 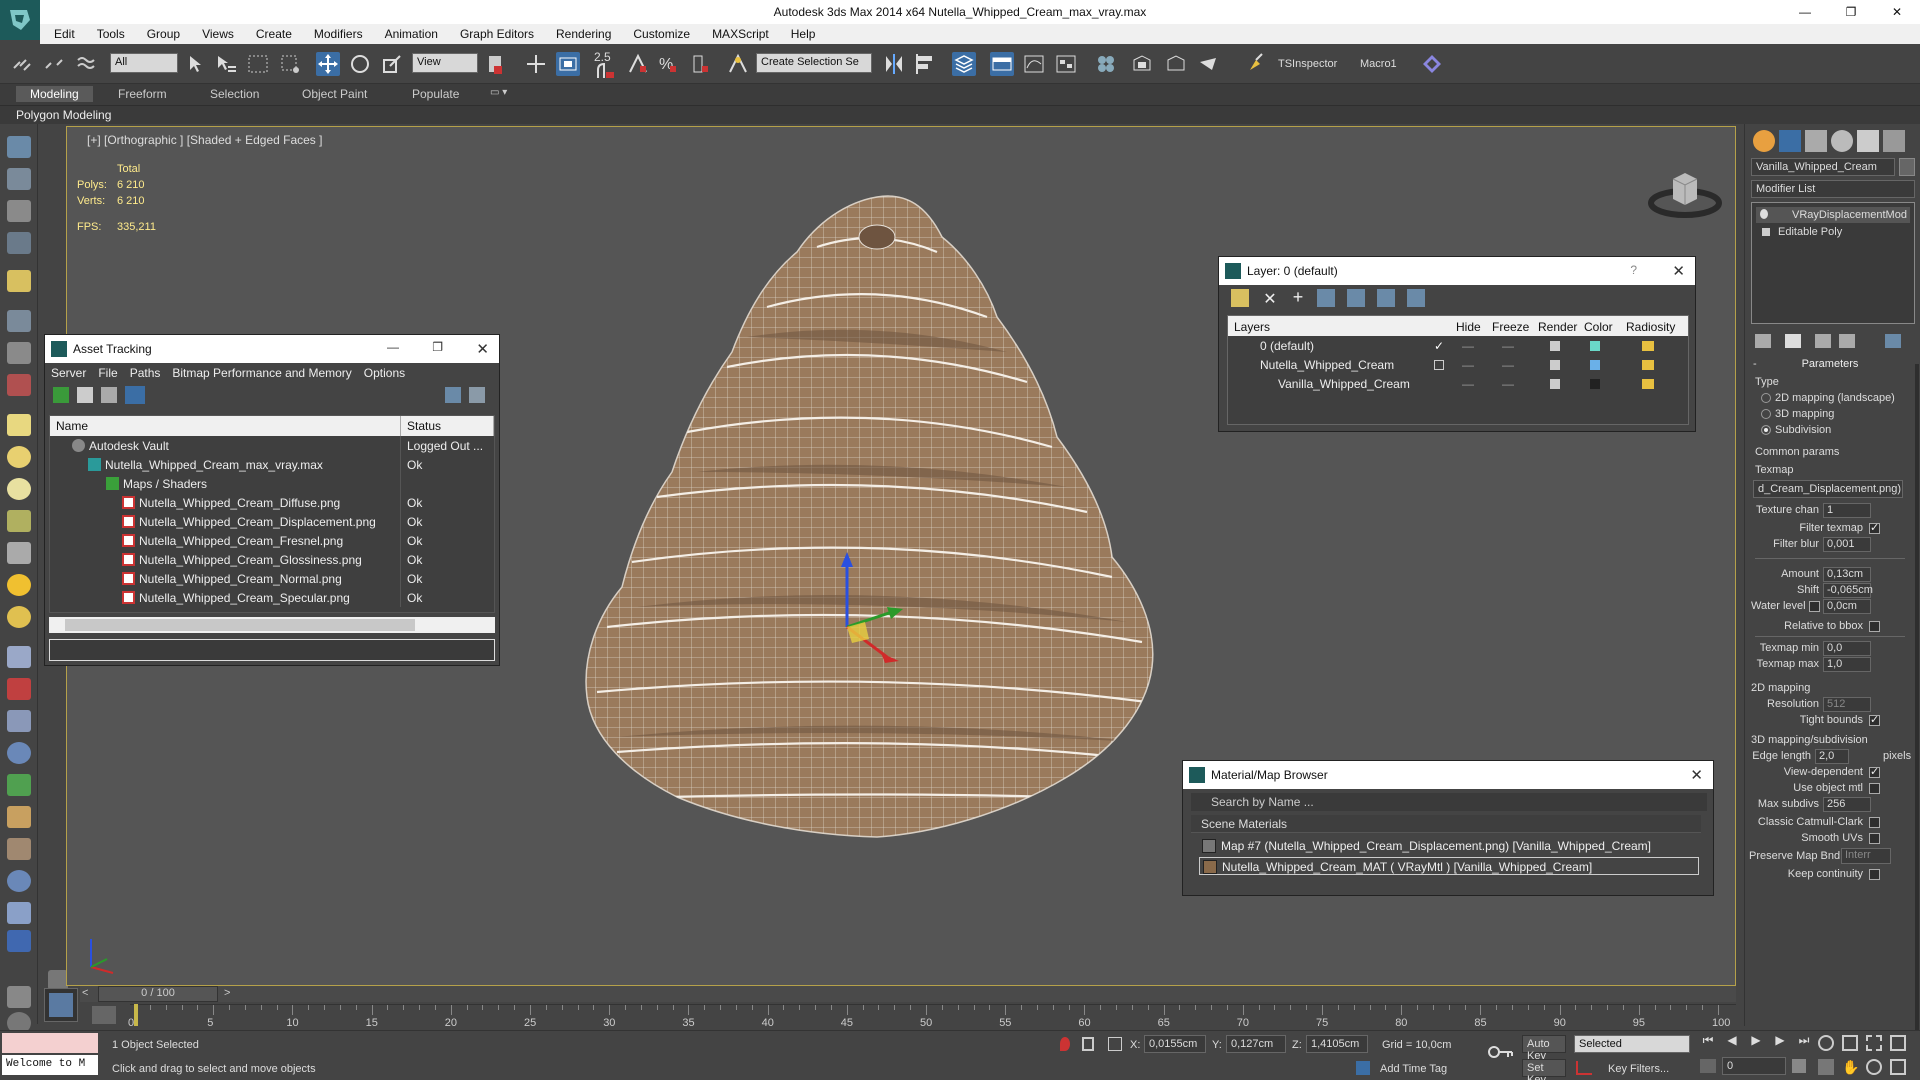 What do you see at coordinates (1847, 544) in the screenshot?
I see `filter-blur-spinner: 0,001` at bounding box center [1847, 544].